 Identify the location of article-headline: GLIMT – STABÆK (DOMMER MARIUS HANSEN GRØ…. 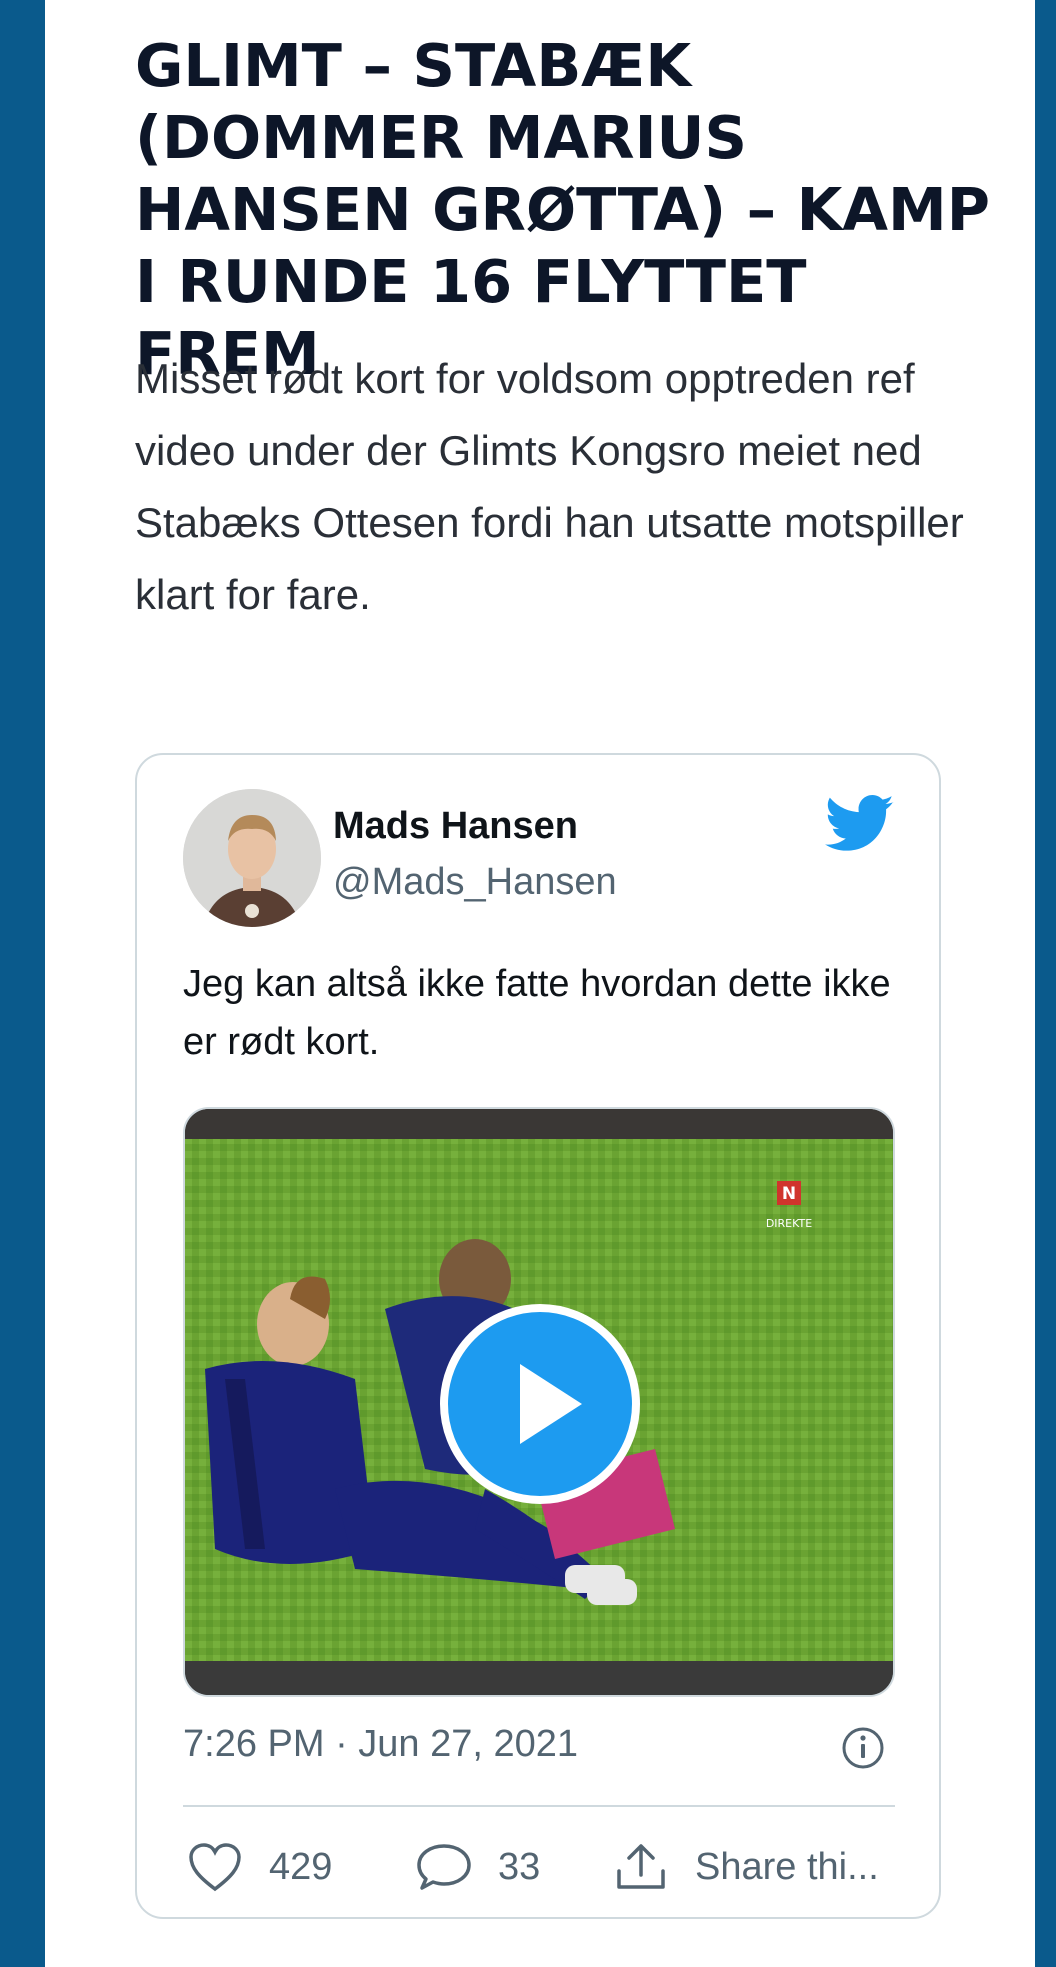
(562, 209).